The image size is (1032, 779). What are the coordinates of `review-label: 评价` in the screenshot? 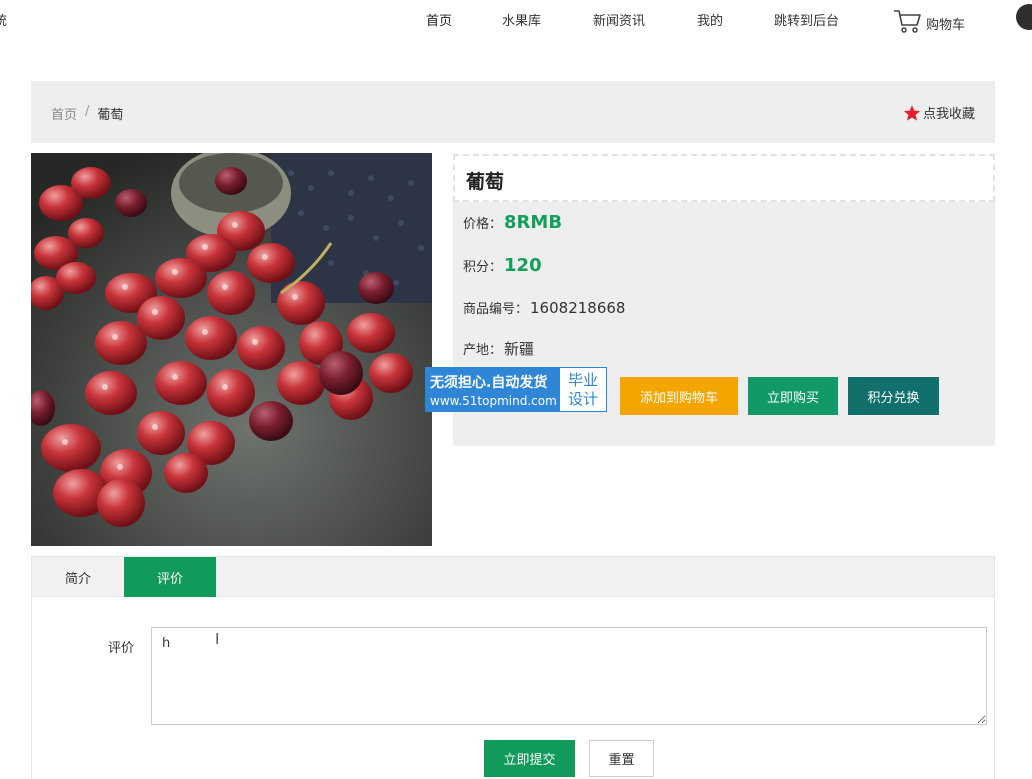 It's located at (121, 648).